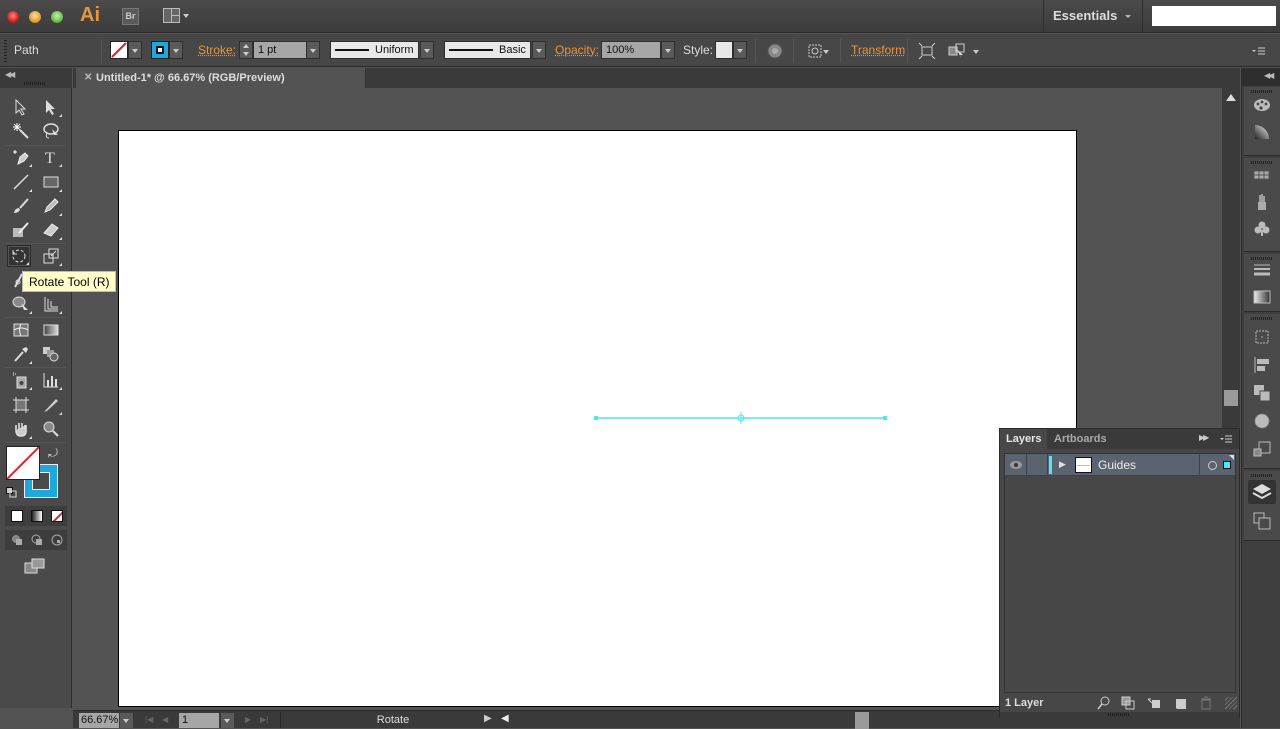 This screenshot has width=1280, height=729. I want to click on window-zoom-button, so click(57, 17).